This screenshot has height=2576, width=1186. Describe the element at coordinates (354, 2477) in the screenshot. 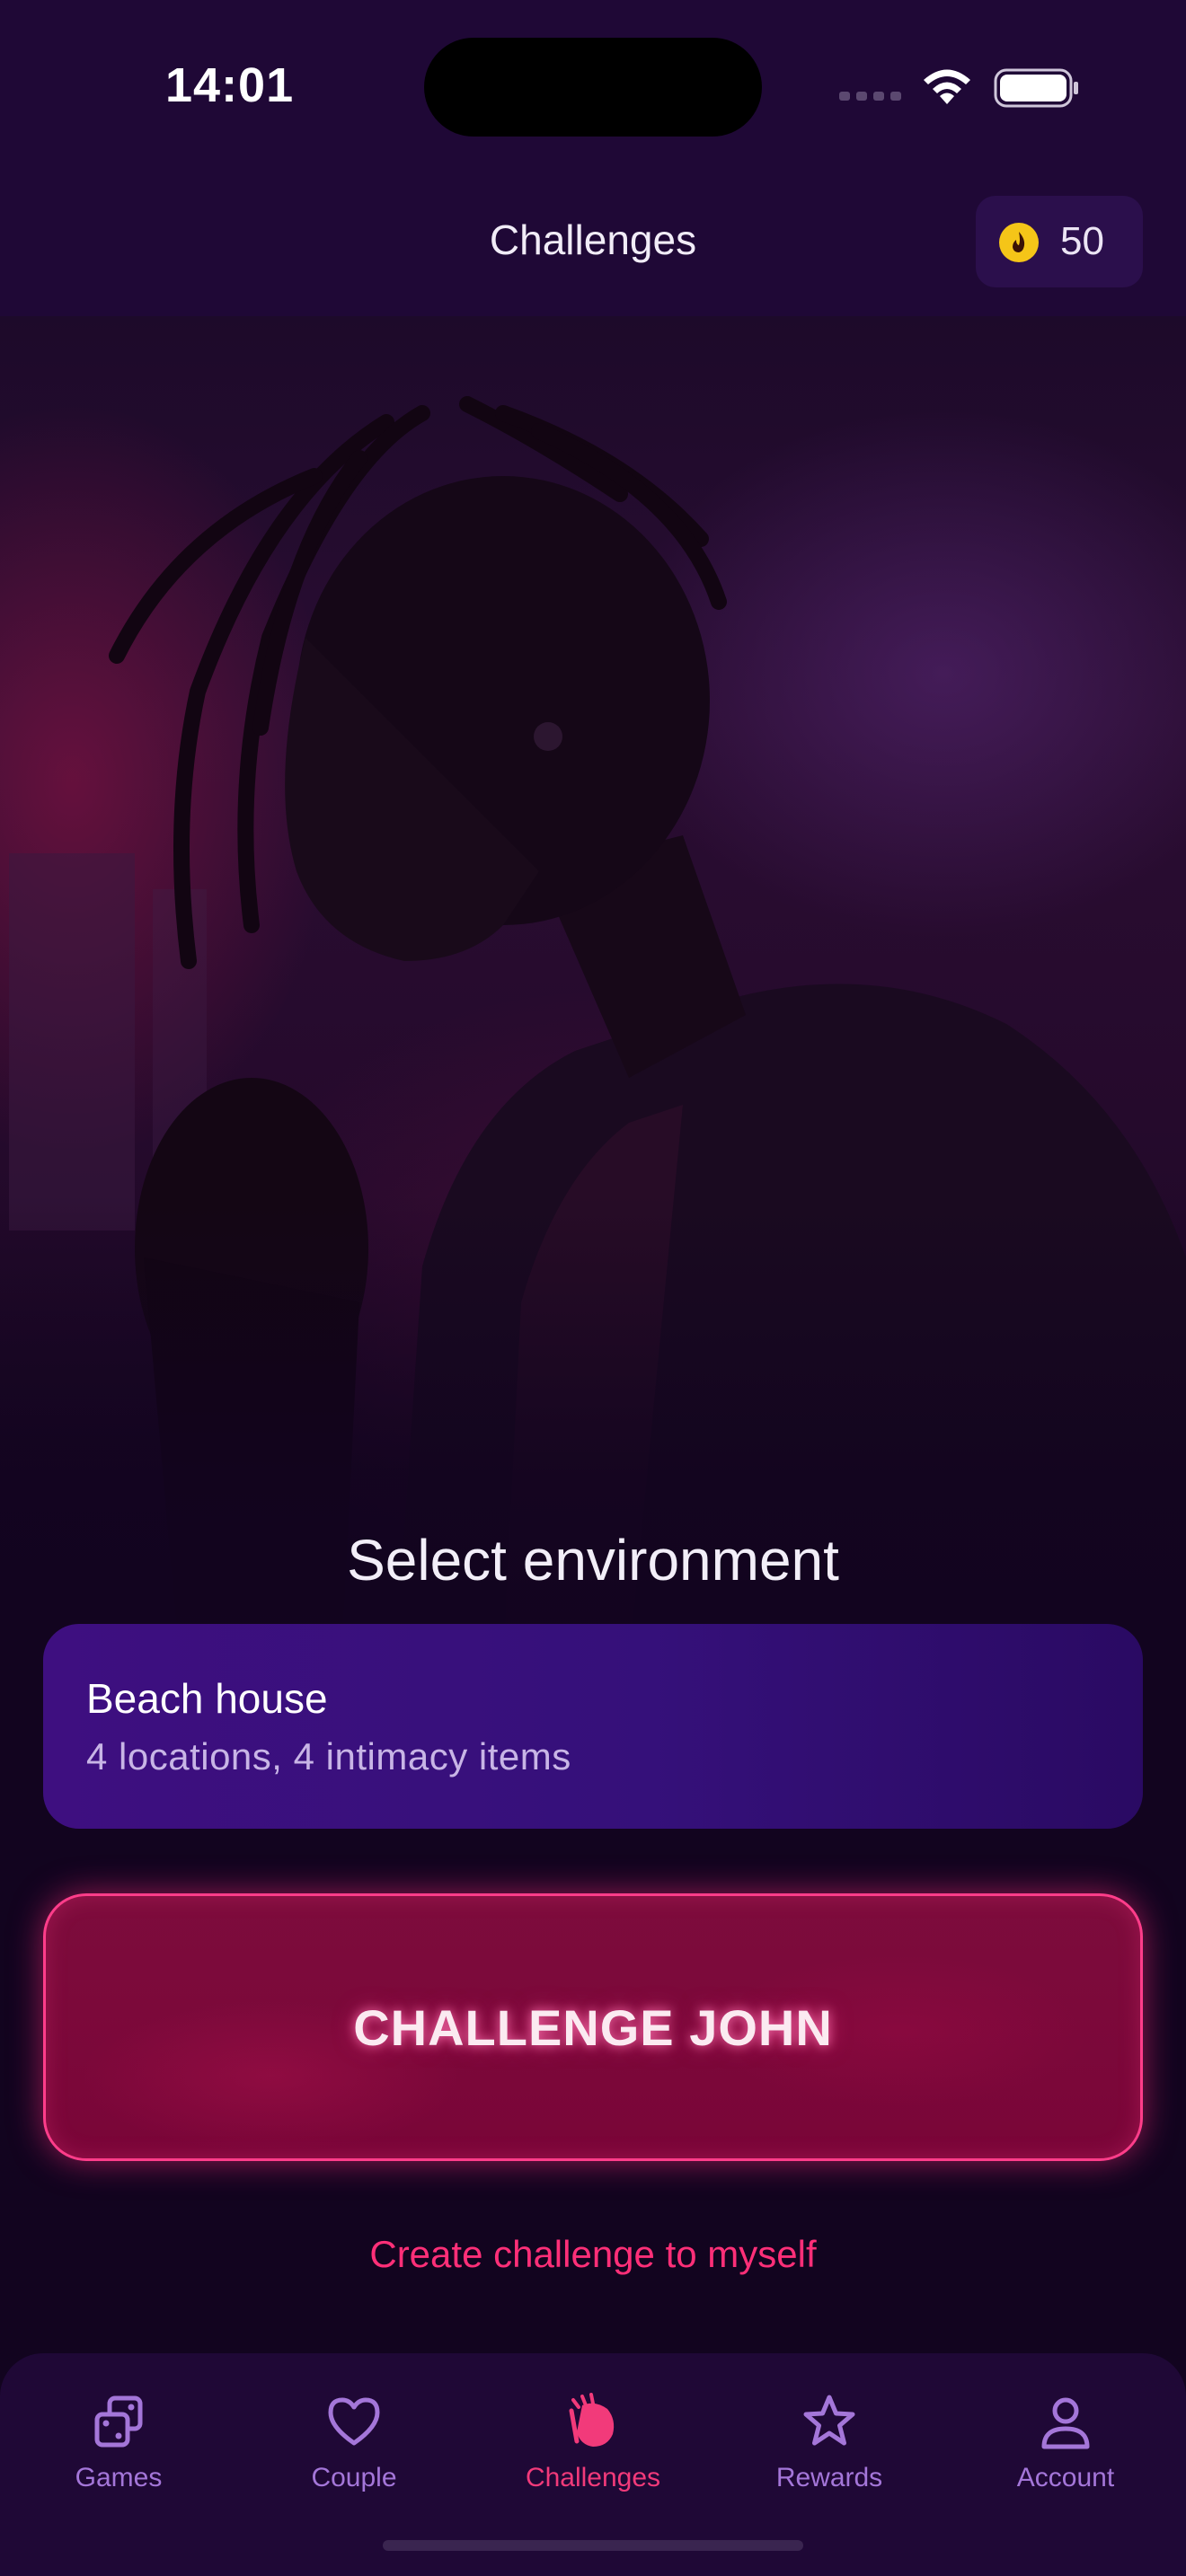

I see `tab-label-couple: Couple` at that location.